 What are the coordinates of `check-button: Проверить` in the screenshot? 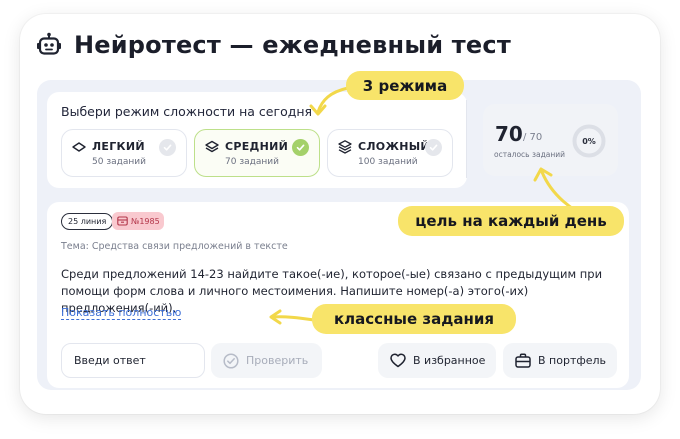 It's located at (266, 360).